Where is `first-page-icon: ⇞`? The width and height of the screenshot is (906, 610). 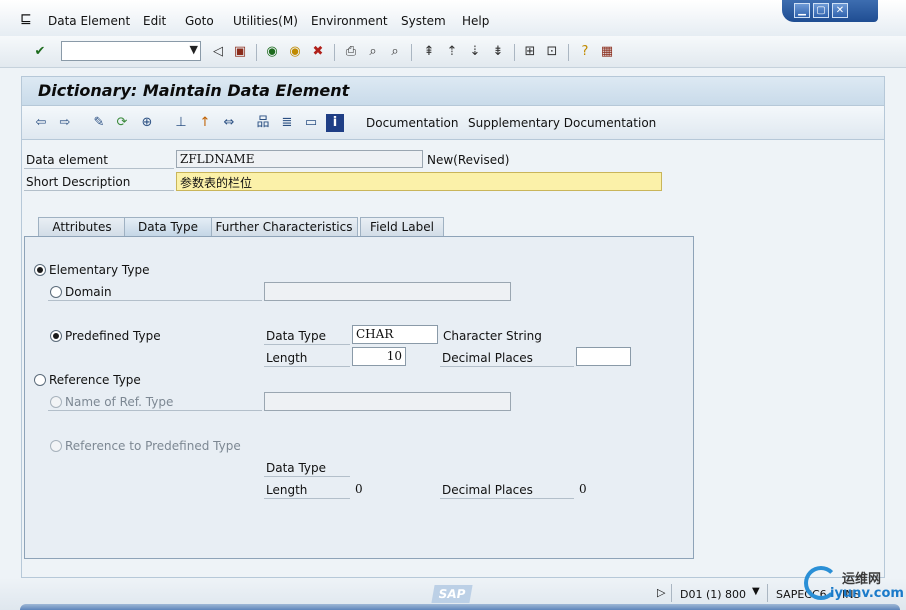
first-page-icon: ⇞ is located at coordinates (429, 52).